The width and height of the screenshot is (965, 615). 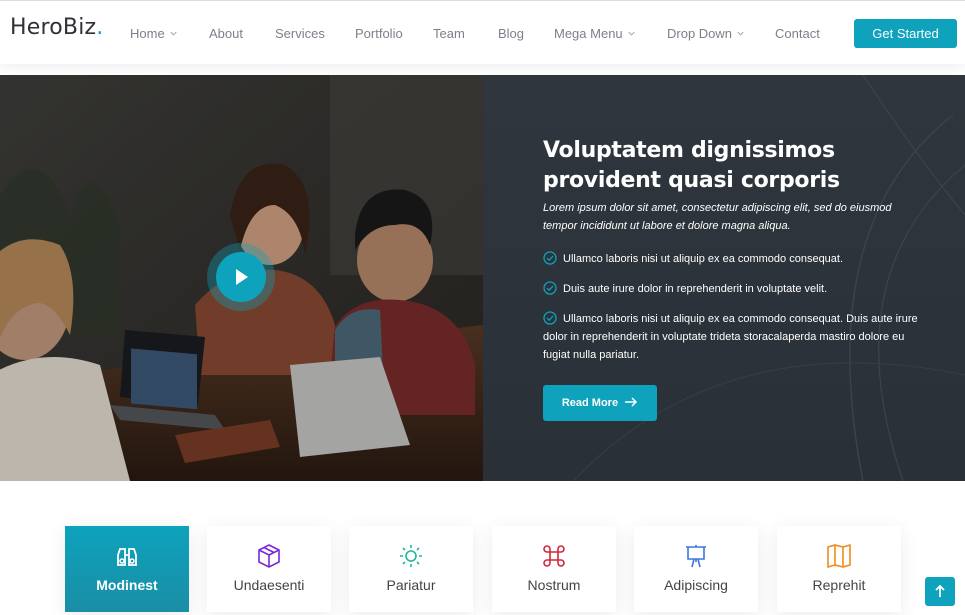 I want to click on feature-tab-undaesenti: Undaesenti, so click(x=269, y=569).